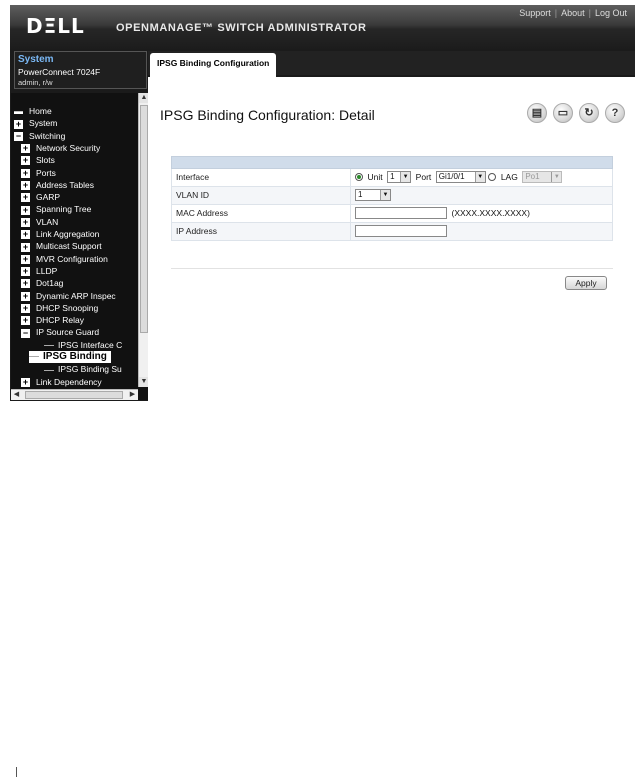  Describe the element at coordinates (35, 82) in the screenshot. I see `system-user: admin, r/w` at that location.